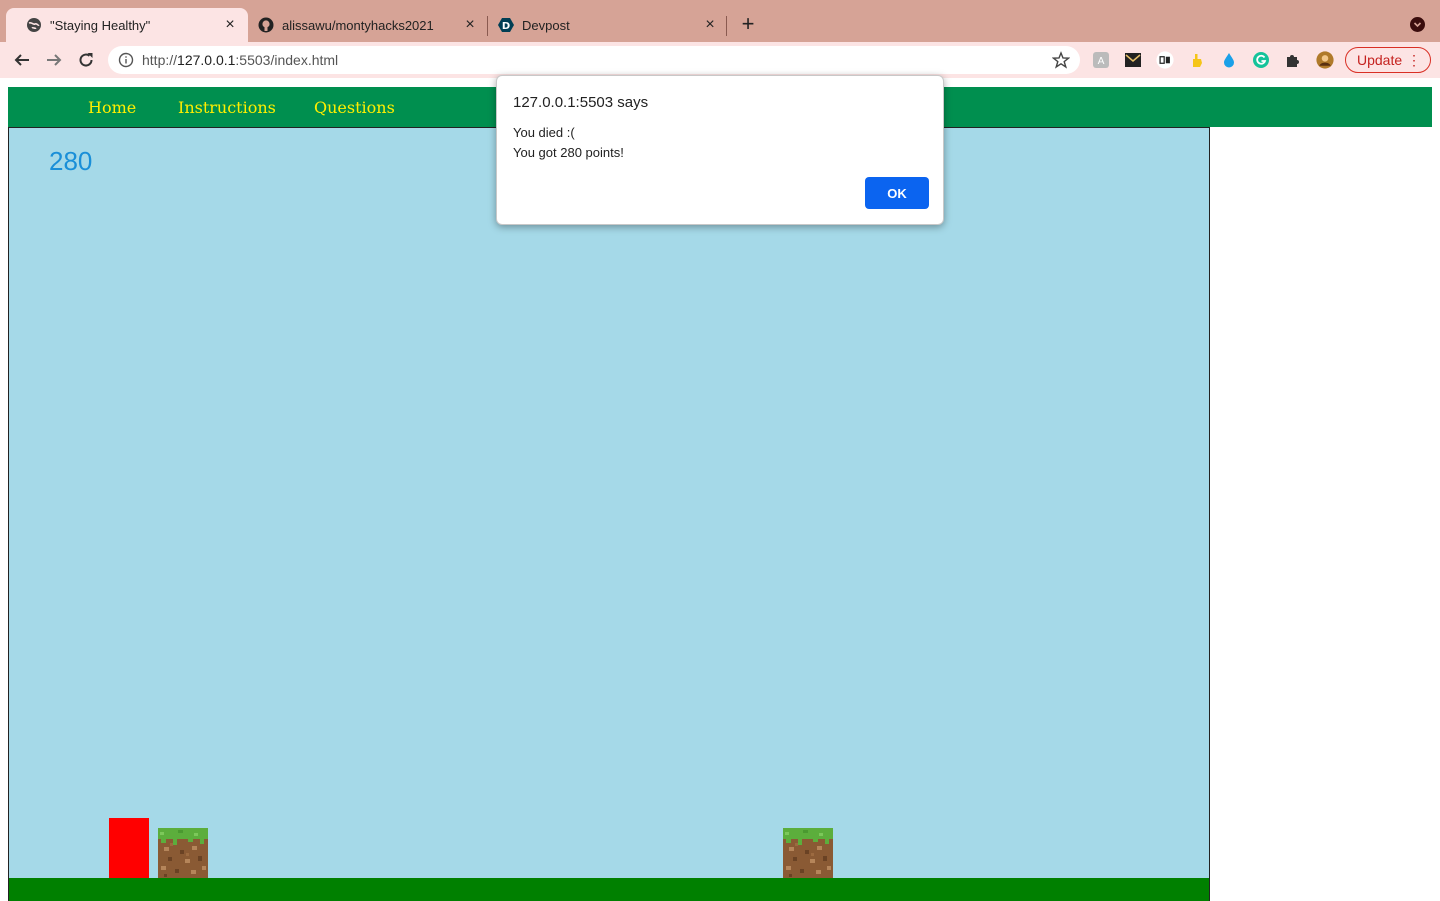 Image resolution: width=1440 pixels, height=901 pixels. I want to click on update-button: Update ⋮, so click(1388, 60).